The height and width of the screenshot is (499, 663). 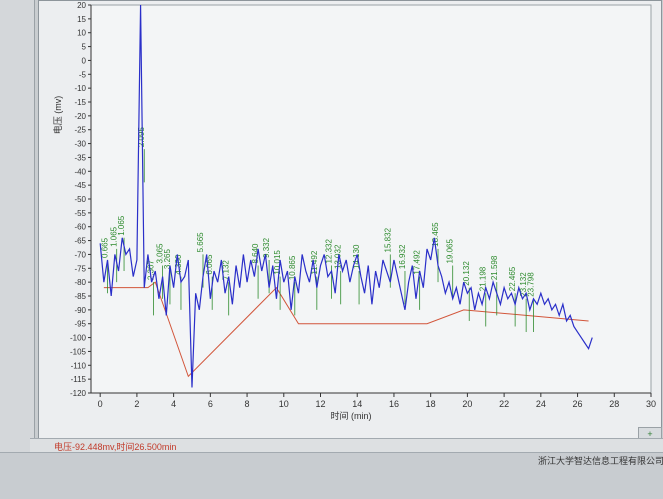 I want to click on peak-label: 9.332, so click(x=266, y=247).